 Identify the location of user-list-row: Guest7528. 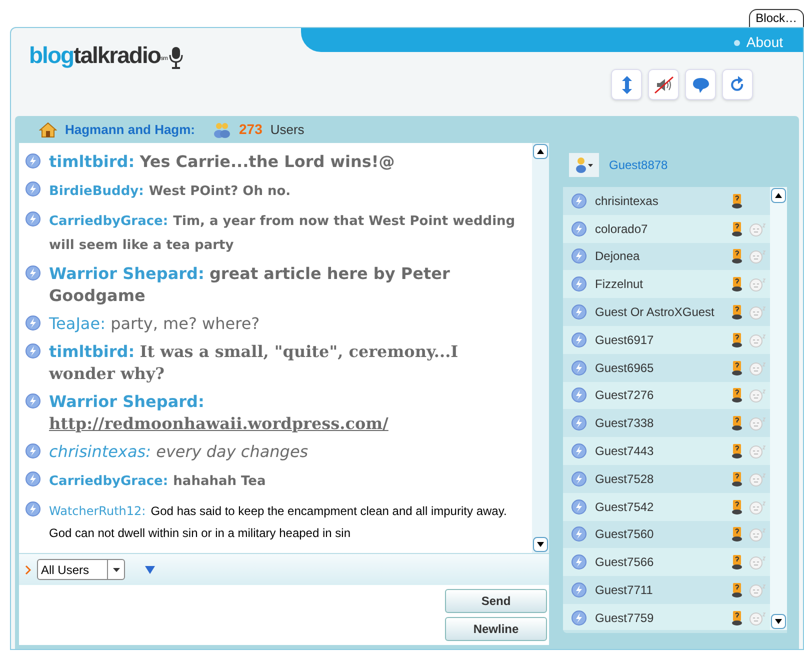
(666, 478).